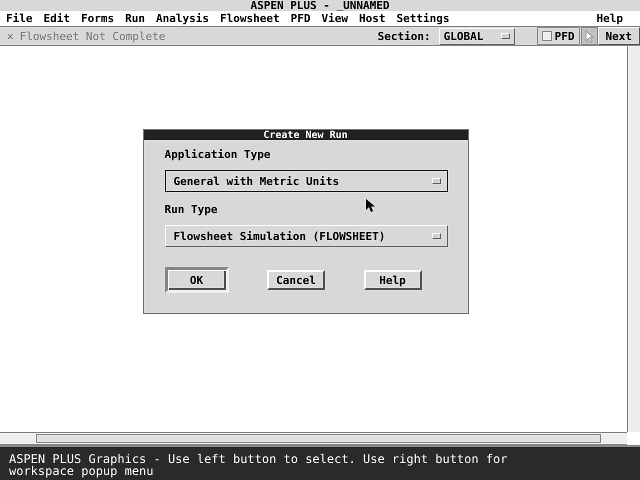  Describe the element at coordinates (320, 5) in the screenshot. I see `window-title: ASPEN PLUS - _UNNAMED` at that location.